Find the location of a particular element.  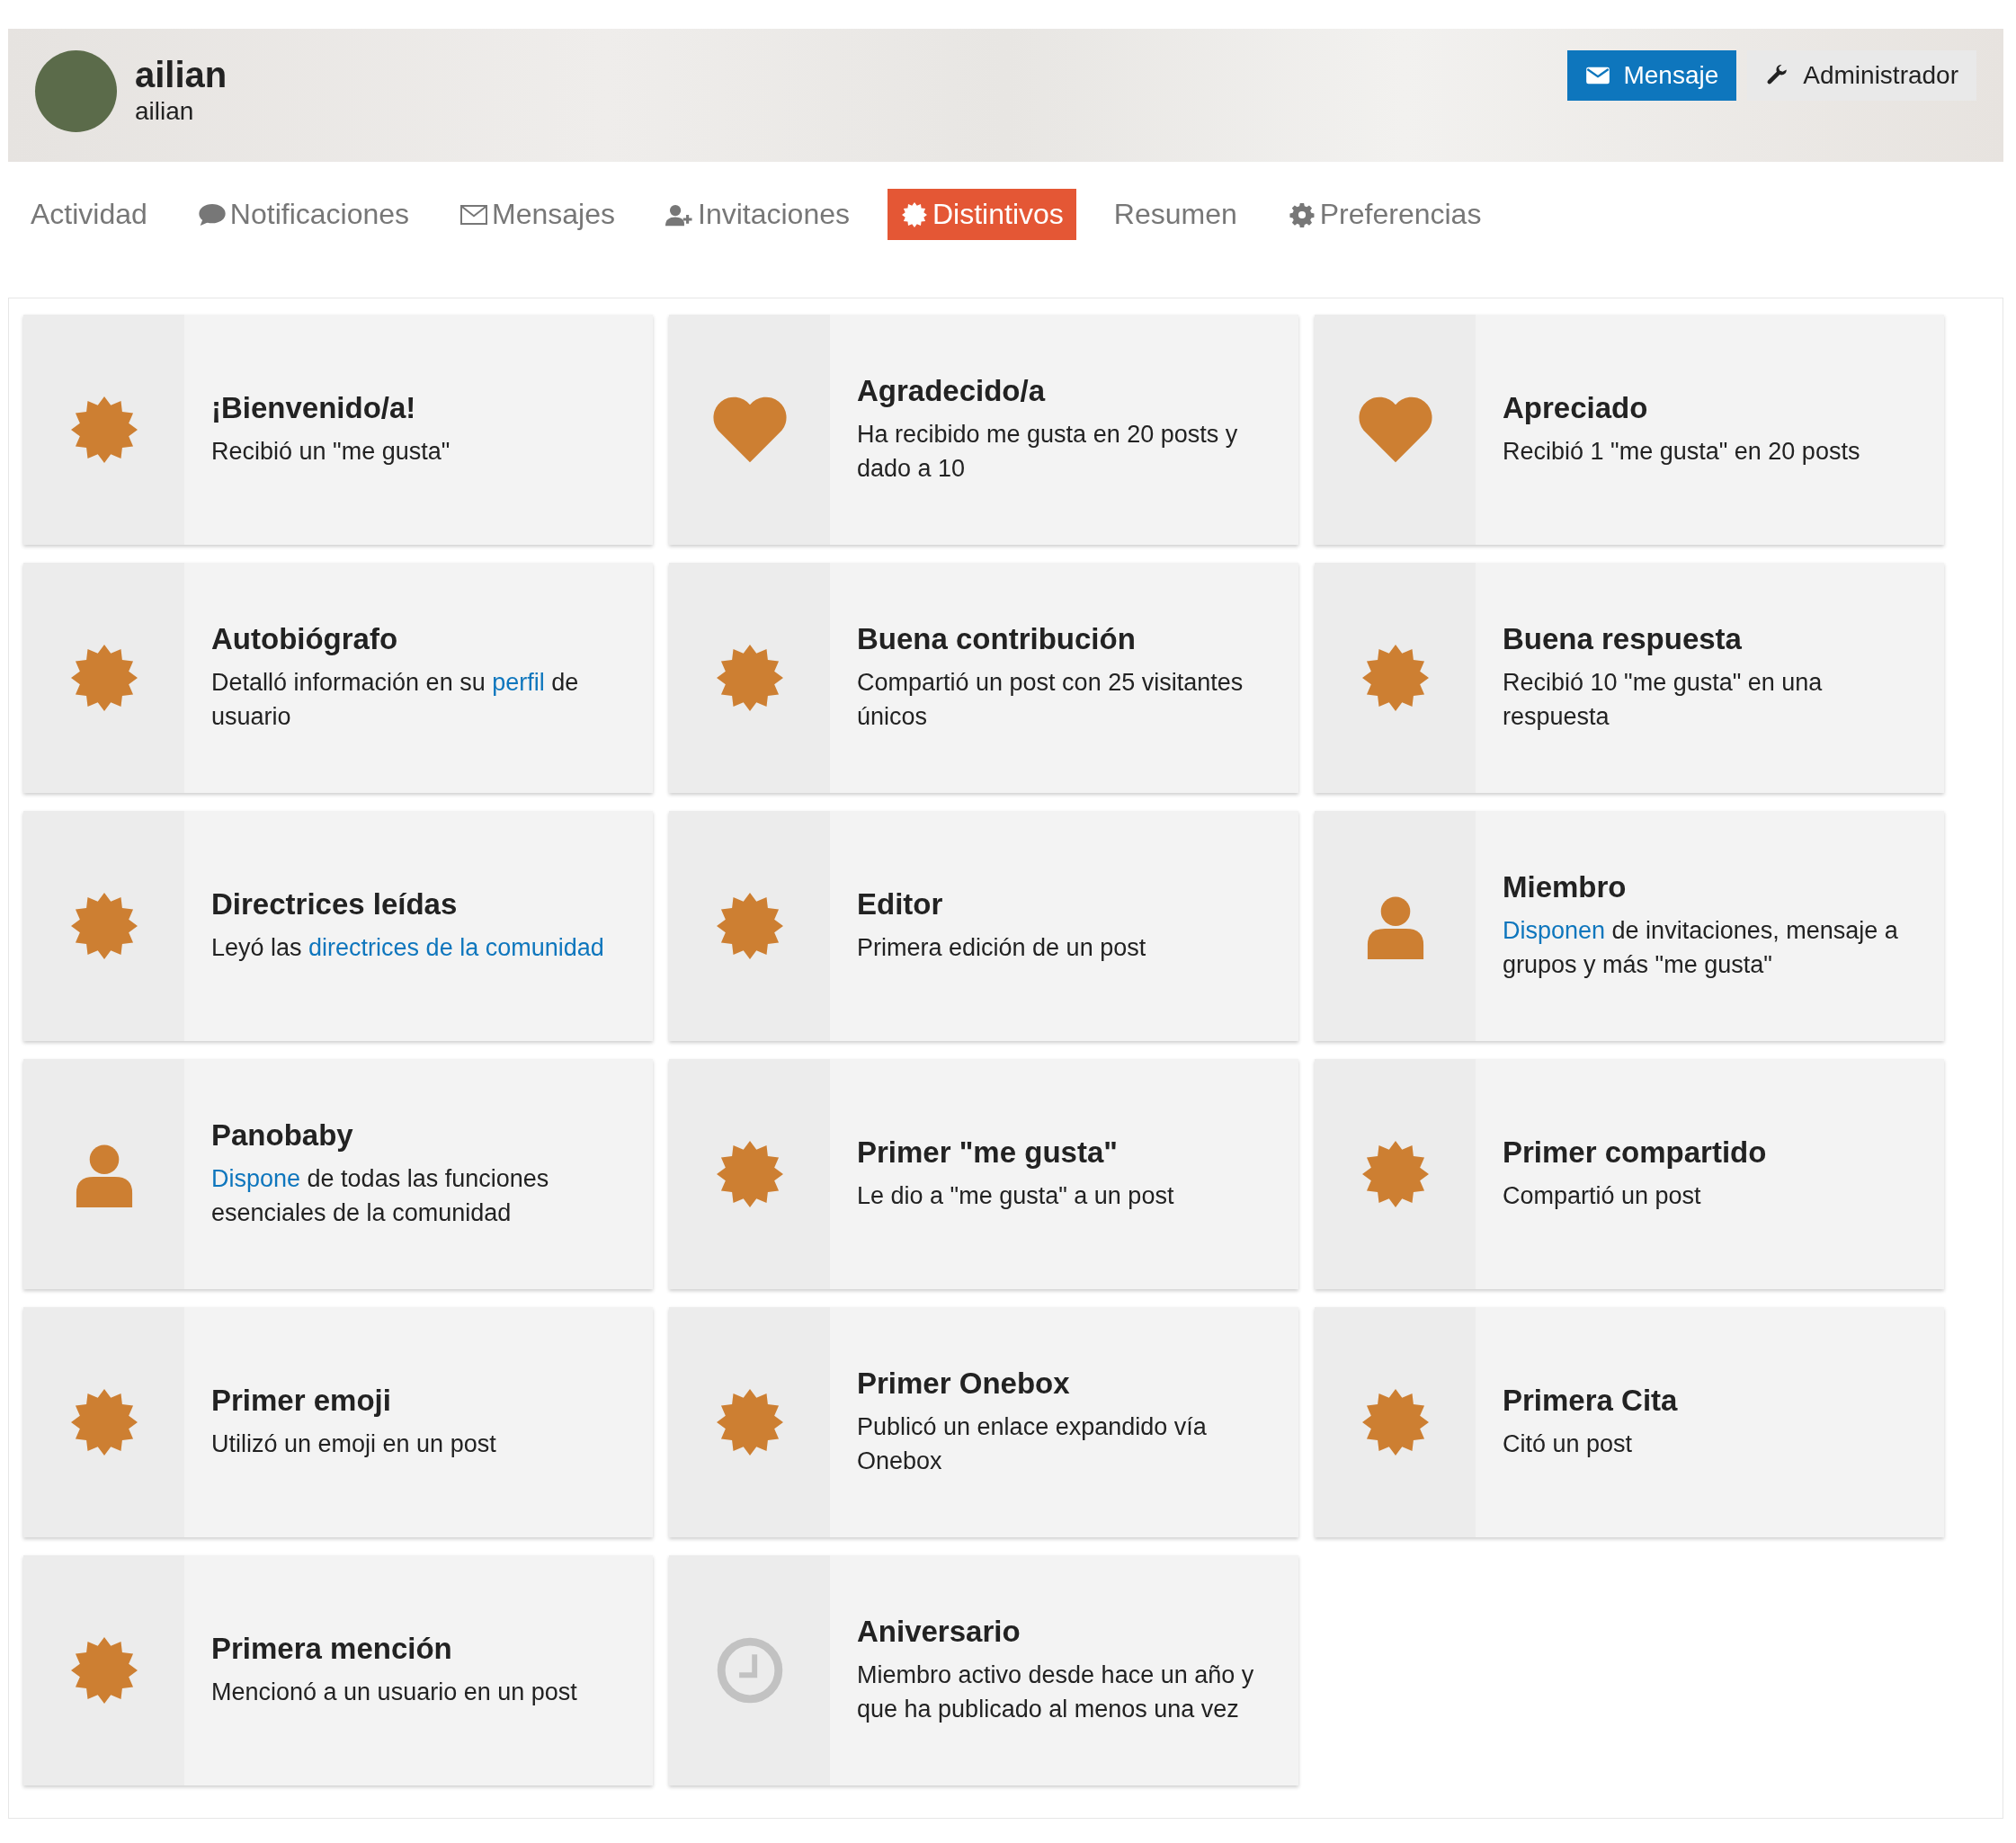

badge-card: Buena contribución Compartió un post con 25 visitantes únicos is located at coordinates (983, 678).